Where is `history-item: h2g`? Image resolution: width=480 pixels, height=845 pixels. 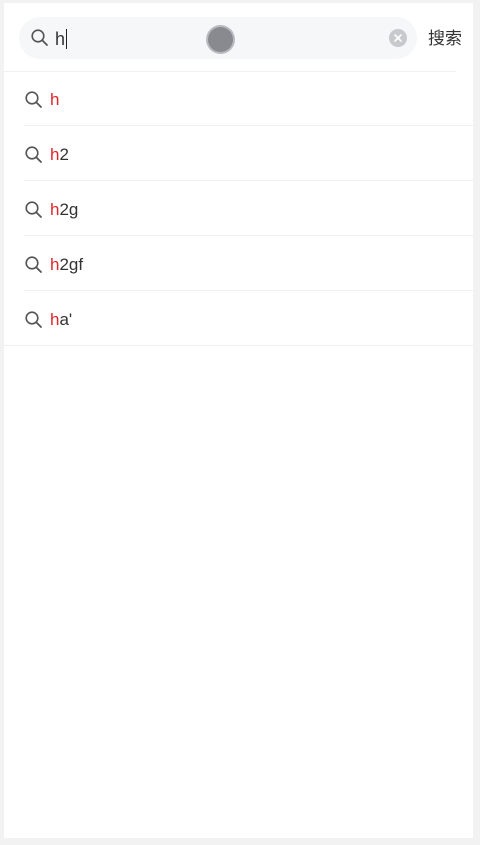
history-item: h2g is located at coordinates (238, 208).